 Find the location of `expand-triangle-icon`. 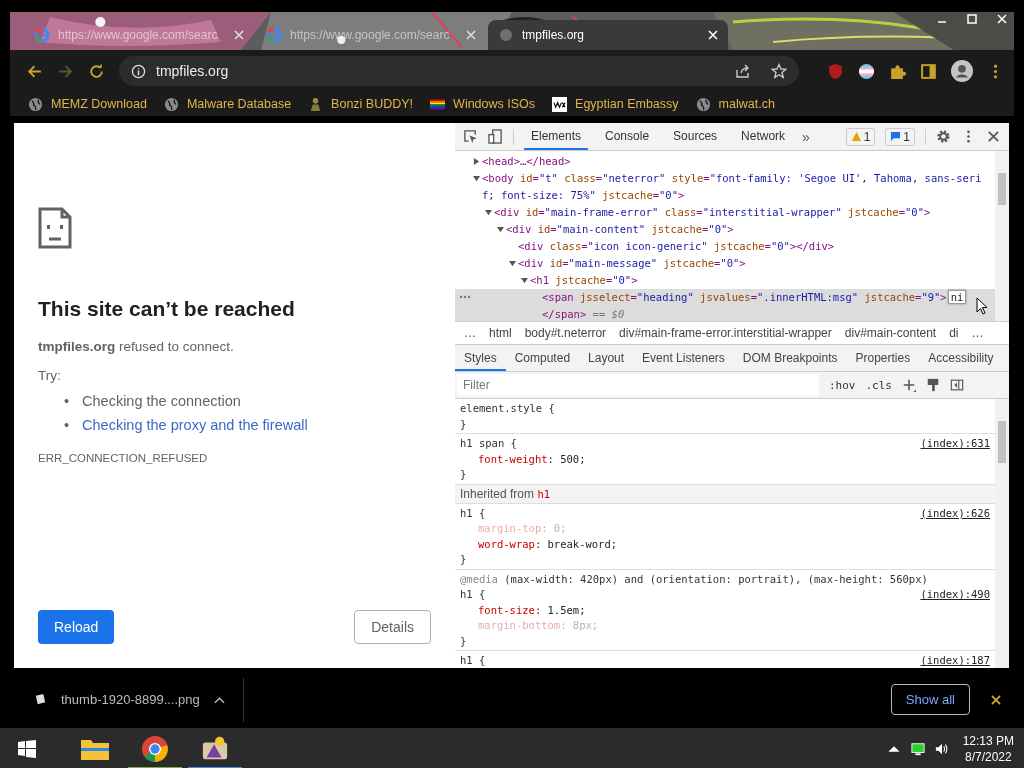

expand-triangle-icon is located at coordinates (476, 161).